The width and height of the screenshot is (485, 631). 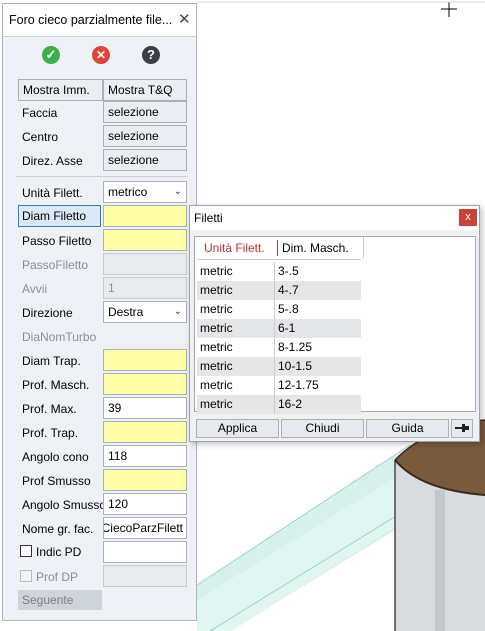 What do you see at coordinates (290, 404) in the screenshot?
I see `thread-dim-cell: 16-2` at bounding box center [290, 404].